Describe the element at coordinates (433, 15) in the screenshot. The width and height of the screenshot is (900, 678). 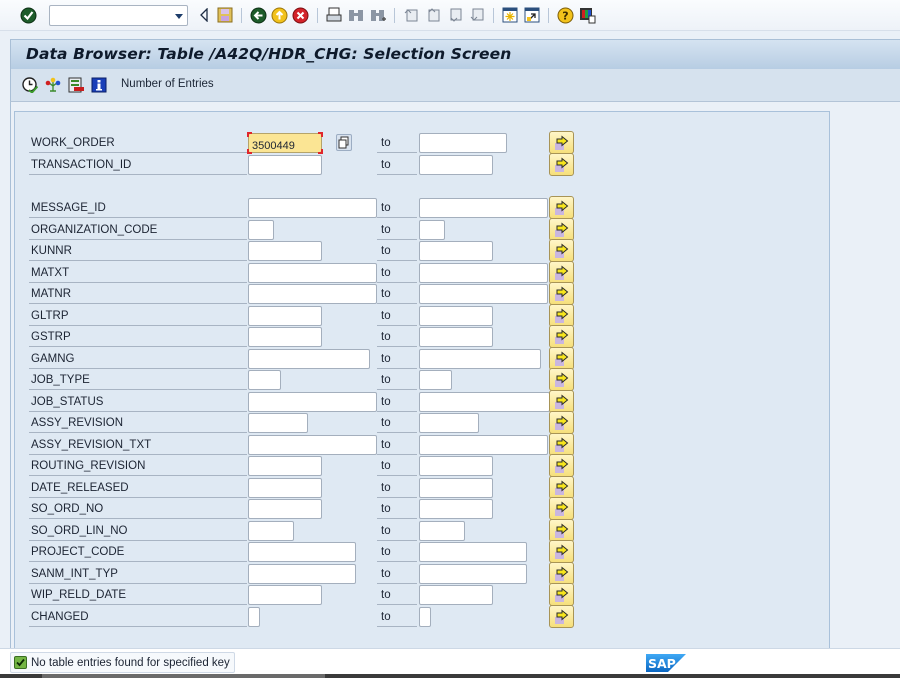
I see `previous-page-icon` at that location.